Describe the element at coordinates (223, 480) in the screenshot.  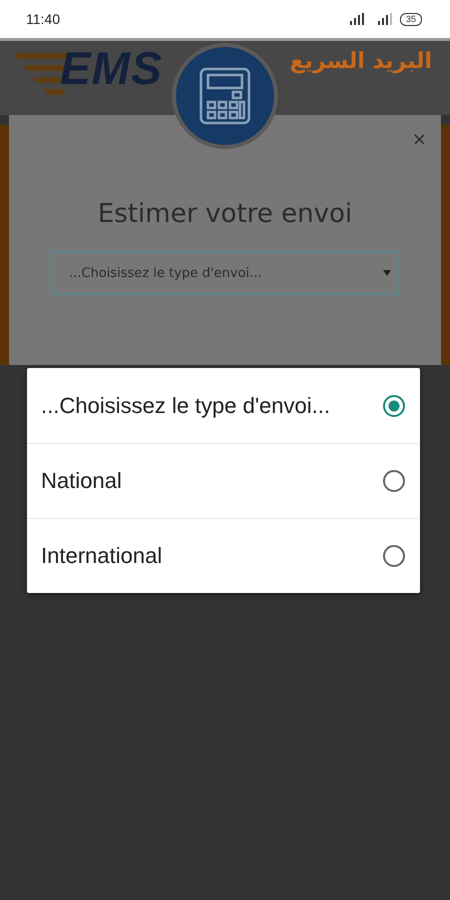
I see `option-item: National` at that location.